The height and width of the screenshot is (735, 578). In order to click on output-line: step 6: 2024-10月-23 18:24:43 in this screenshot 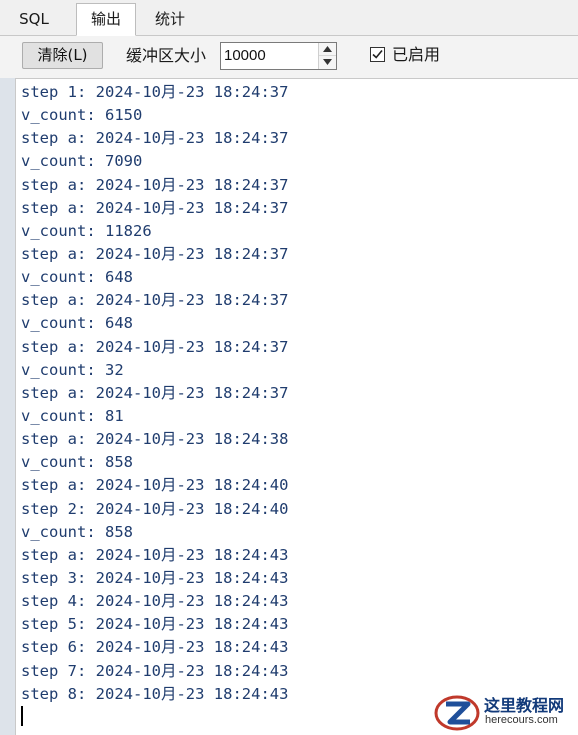, I will do `click(155, 647)`.